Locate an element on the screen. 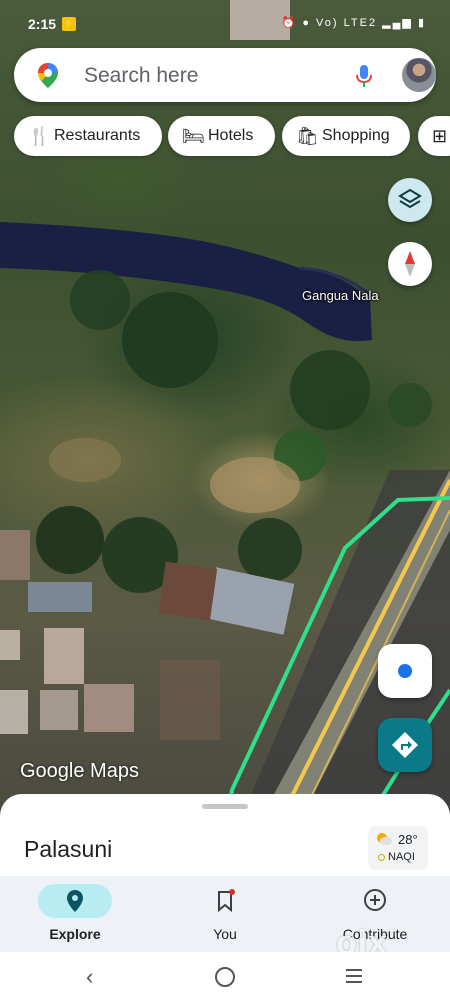  nav-explore: Explore is located at coordinates (75, 914).